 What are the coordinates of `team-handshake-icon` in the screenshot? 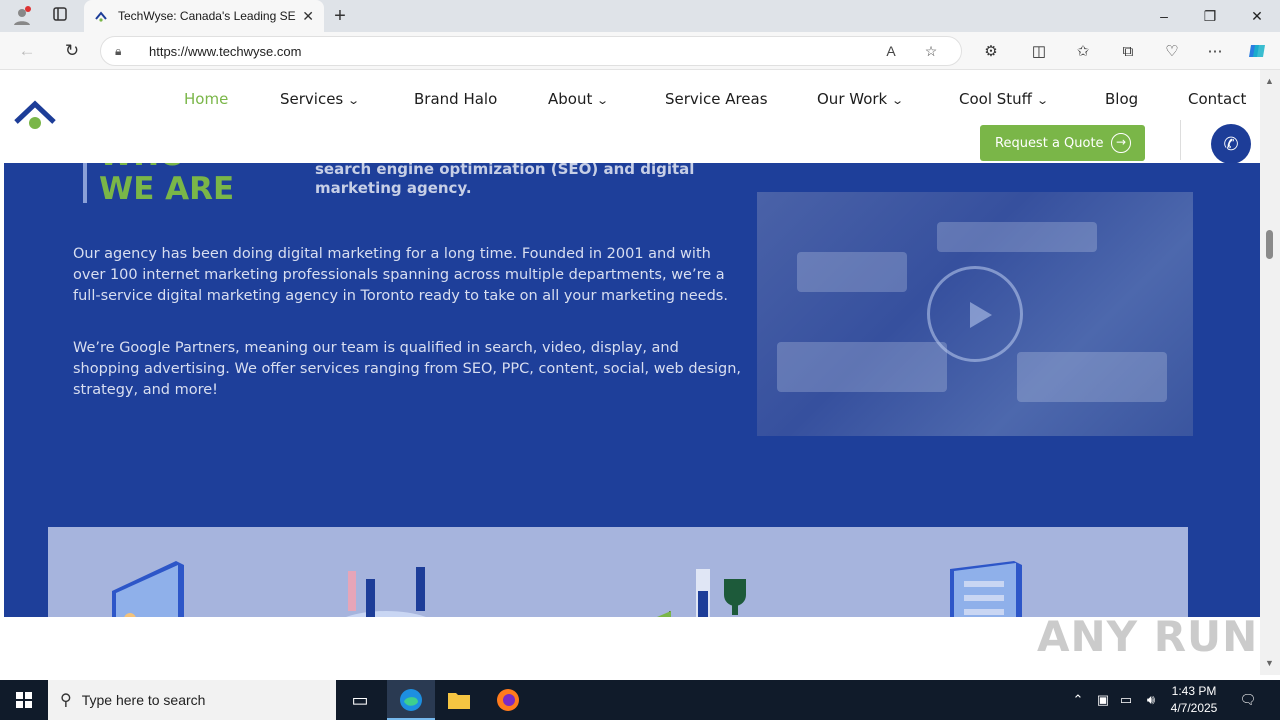 It's located at (388, 589).